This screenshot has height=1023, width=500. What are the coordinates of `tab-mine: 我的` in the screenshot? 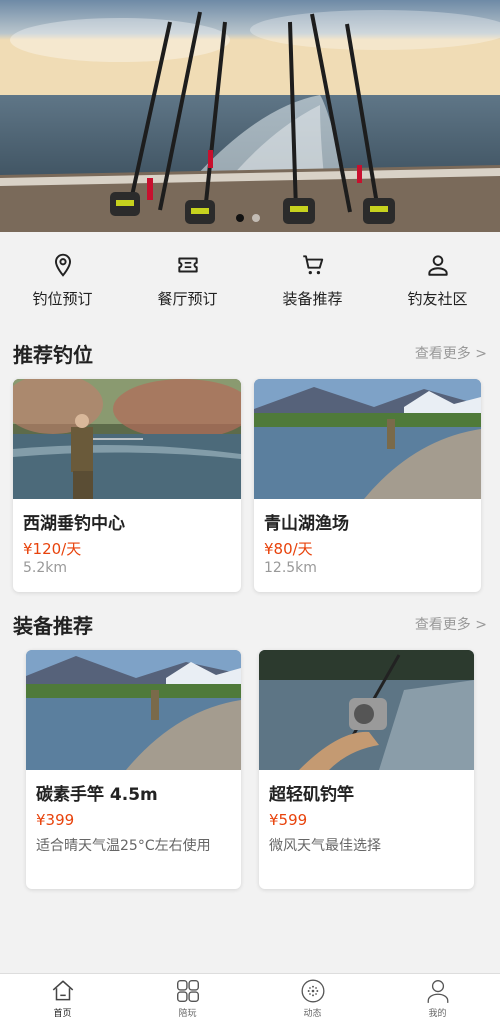 It's located at (438, 998).